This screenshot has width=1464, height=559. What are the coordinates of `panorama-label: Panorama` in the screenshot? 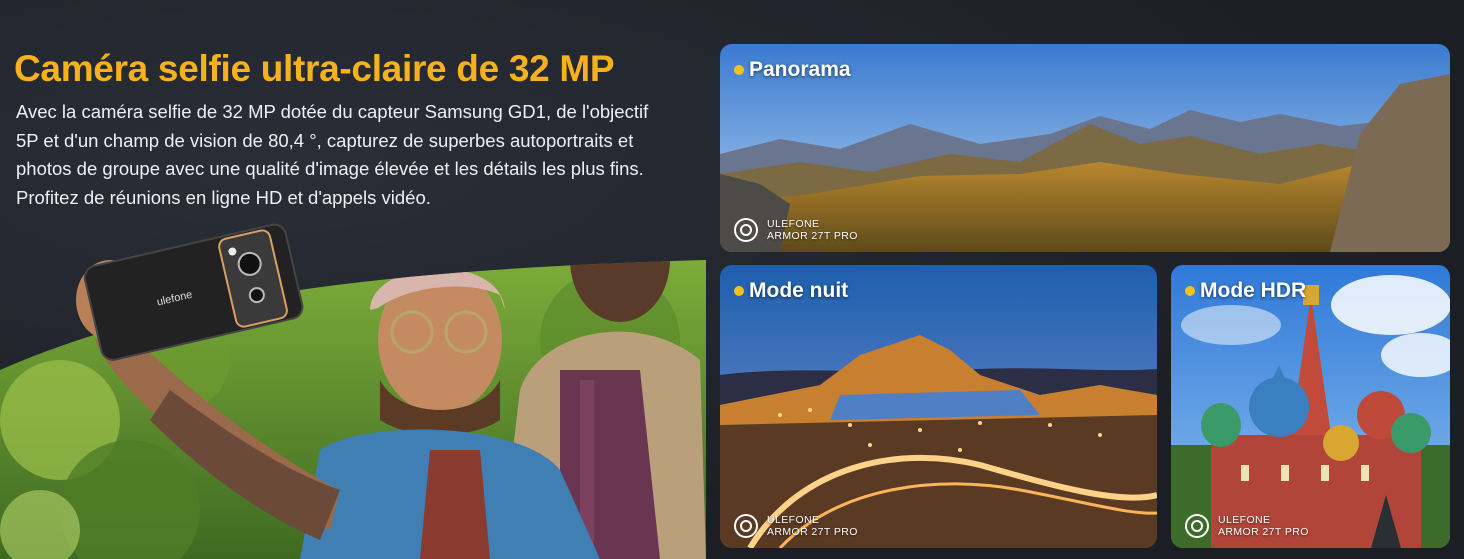 It's located at (792, 70).